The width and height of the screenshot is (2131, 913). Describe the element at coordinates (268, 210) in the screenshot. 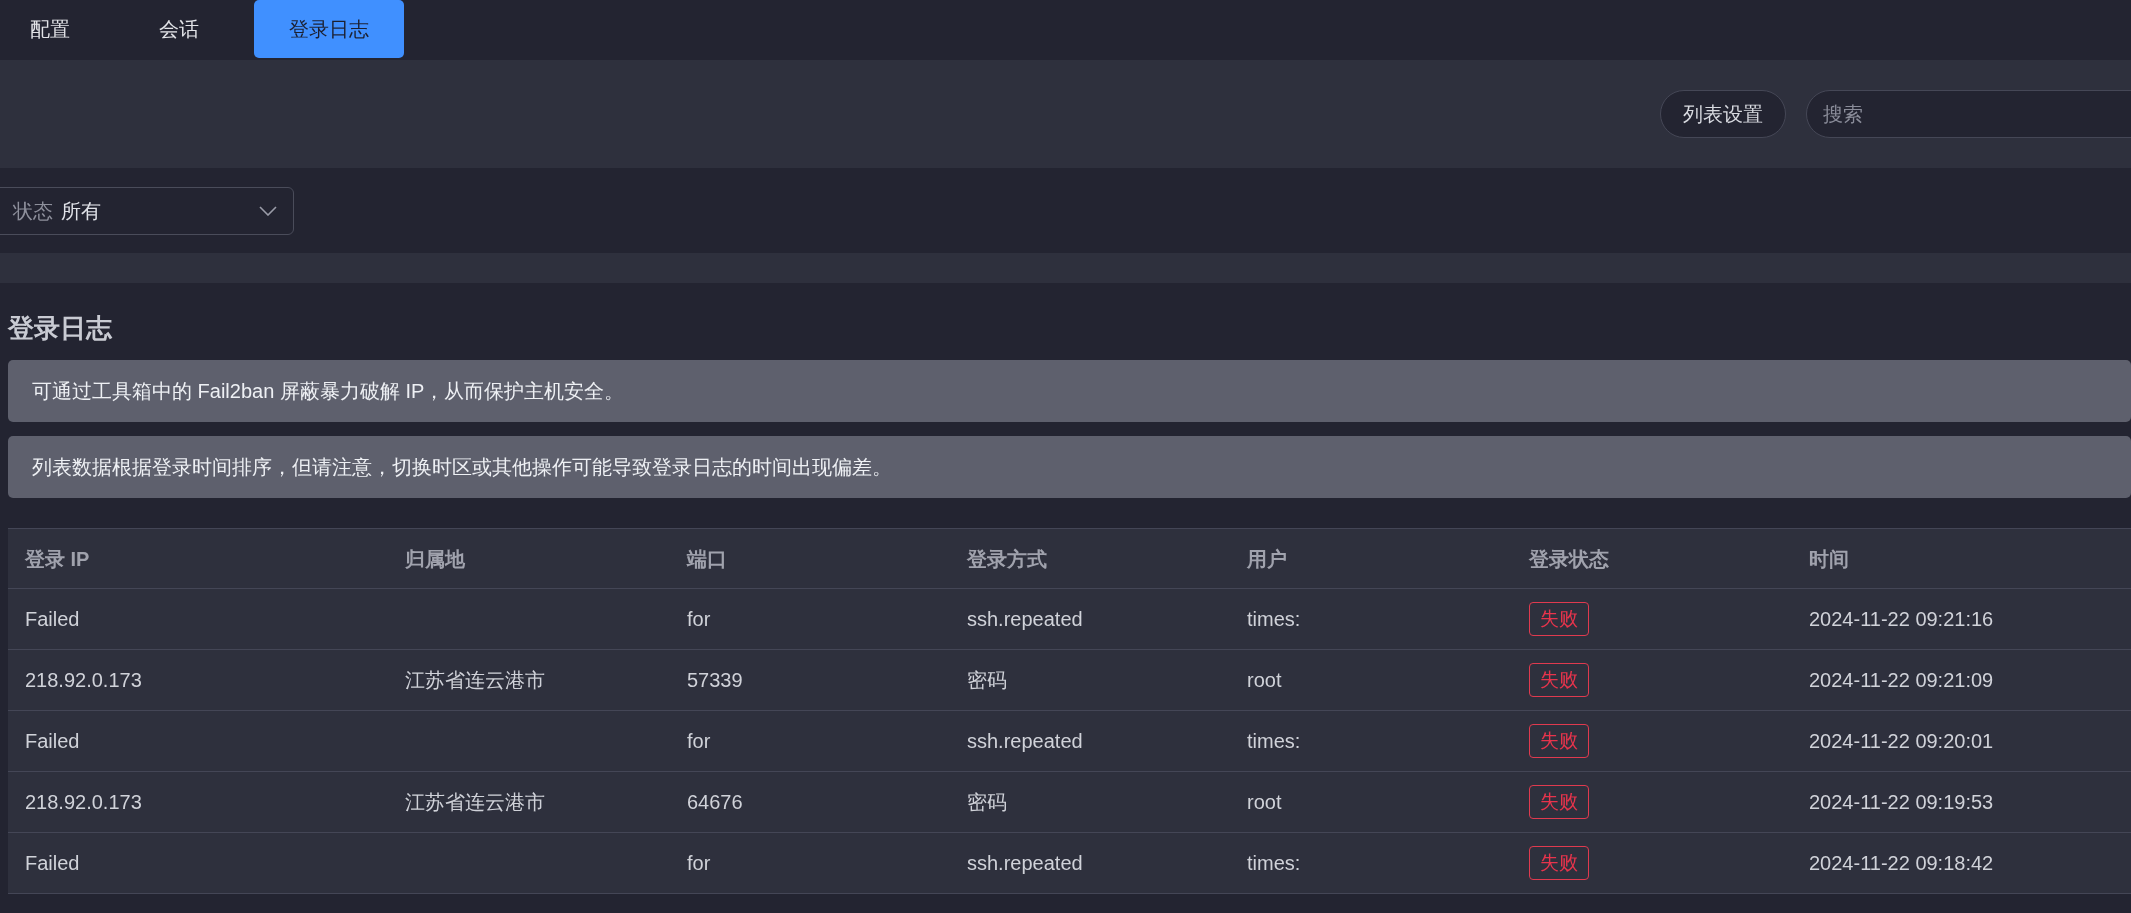

I see `chevron-down-icon` at that location.